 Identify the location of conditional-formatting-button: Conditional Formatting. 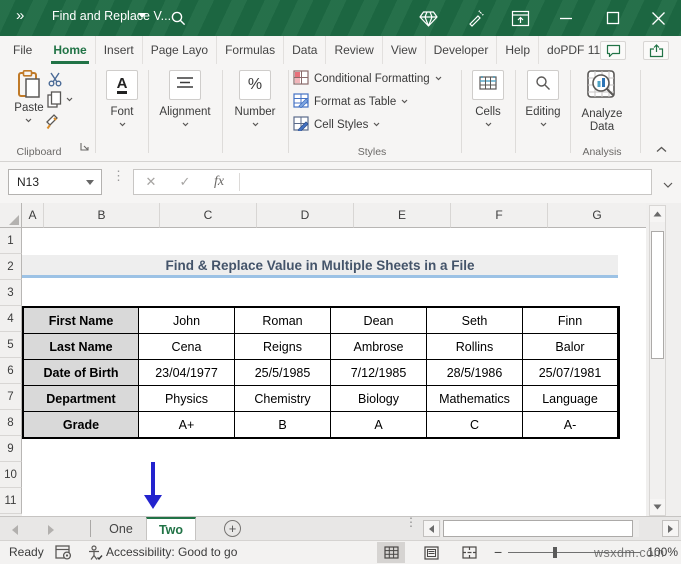
(367, 78).